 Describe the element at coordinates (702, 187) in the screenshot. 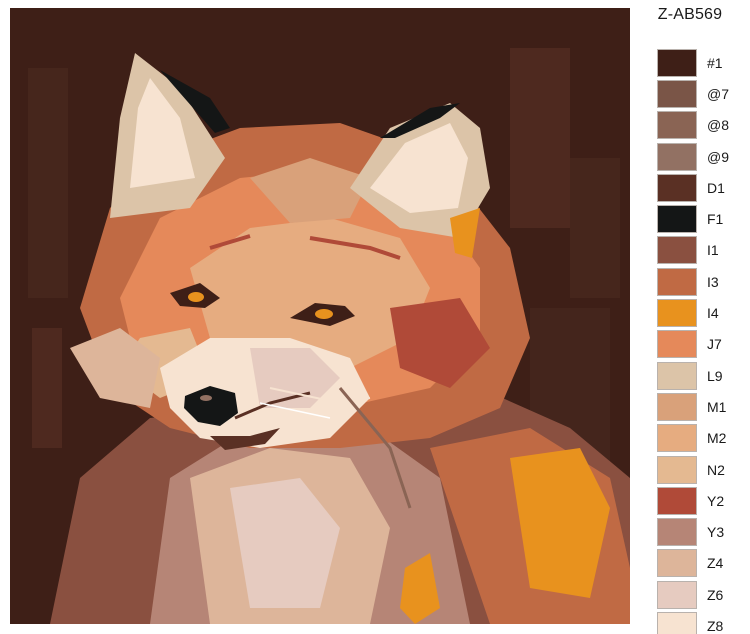

I see `legend-item: D1` at that location.